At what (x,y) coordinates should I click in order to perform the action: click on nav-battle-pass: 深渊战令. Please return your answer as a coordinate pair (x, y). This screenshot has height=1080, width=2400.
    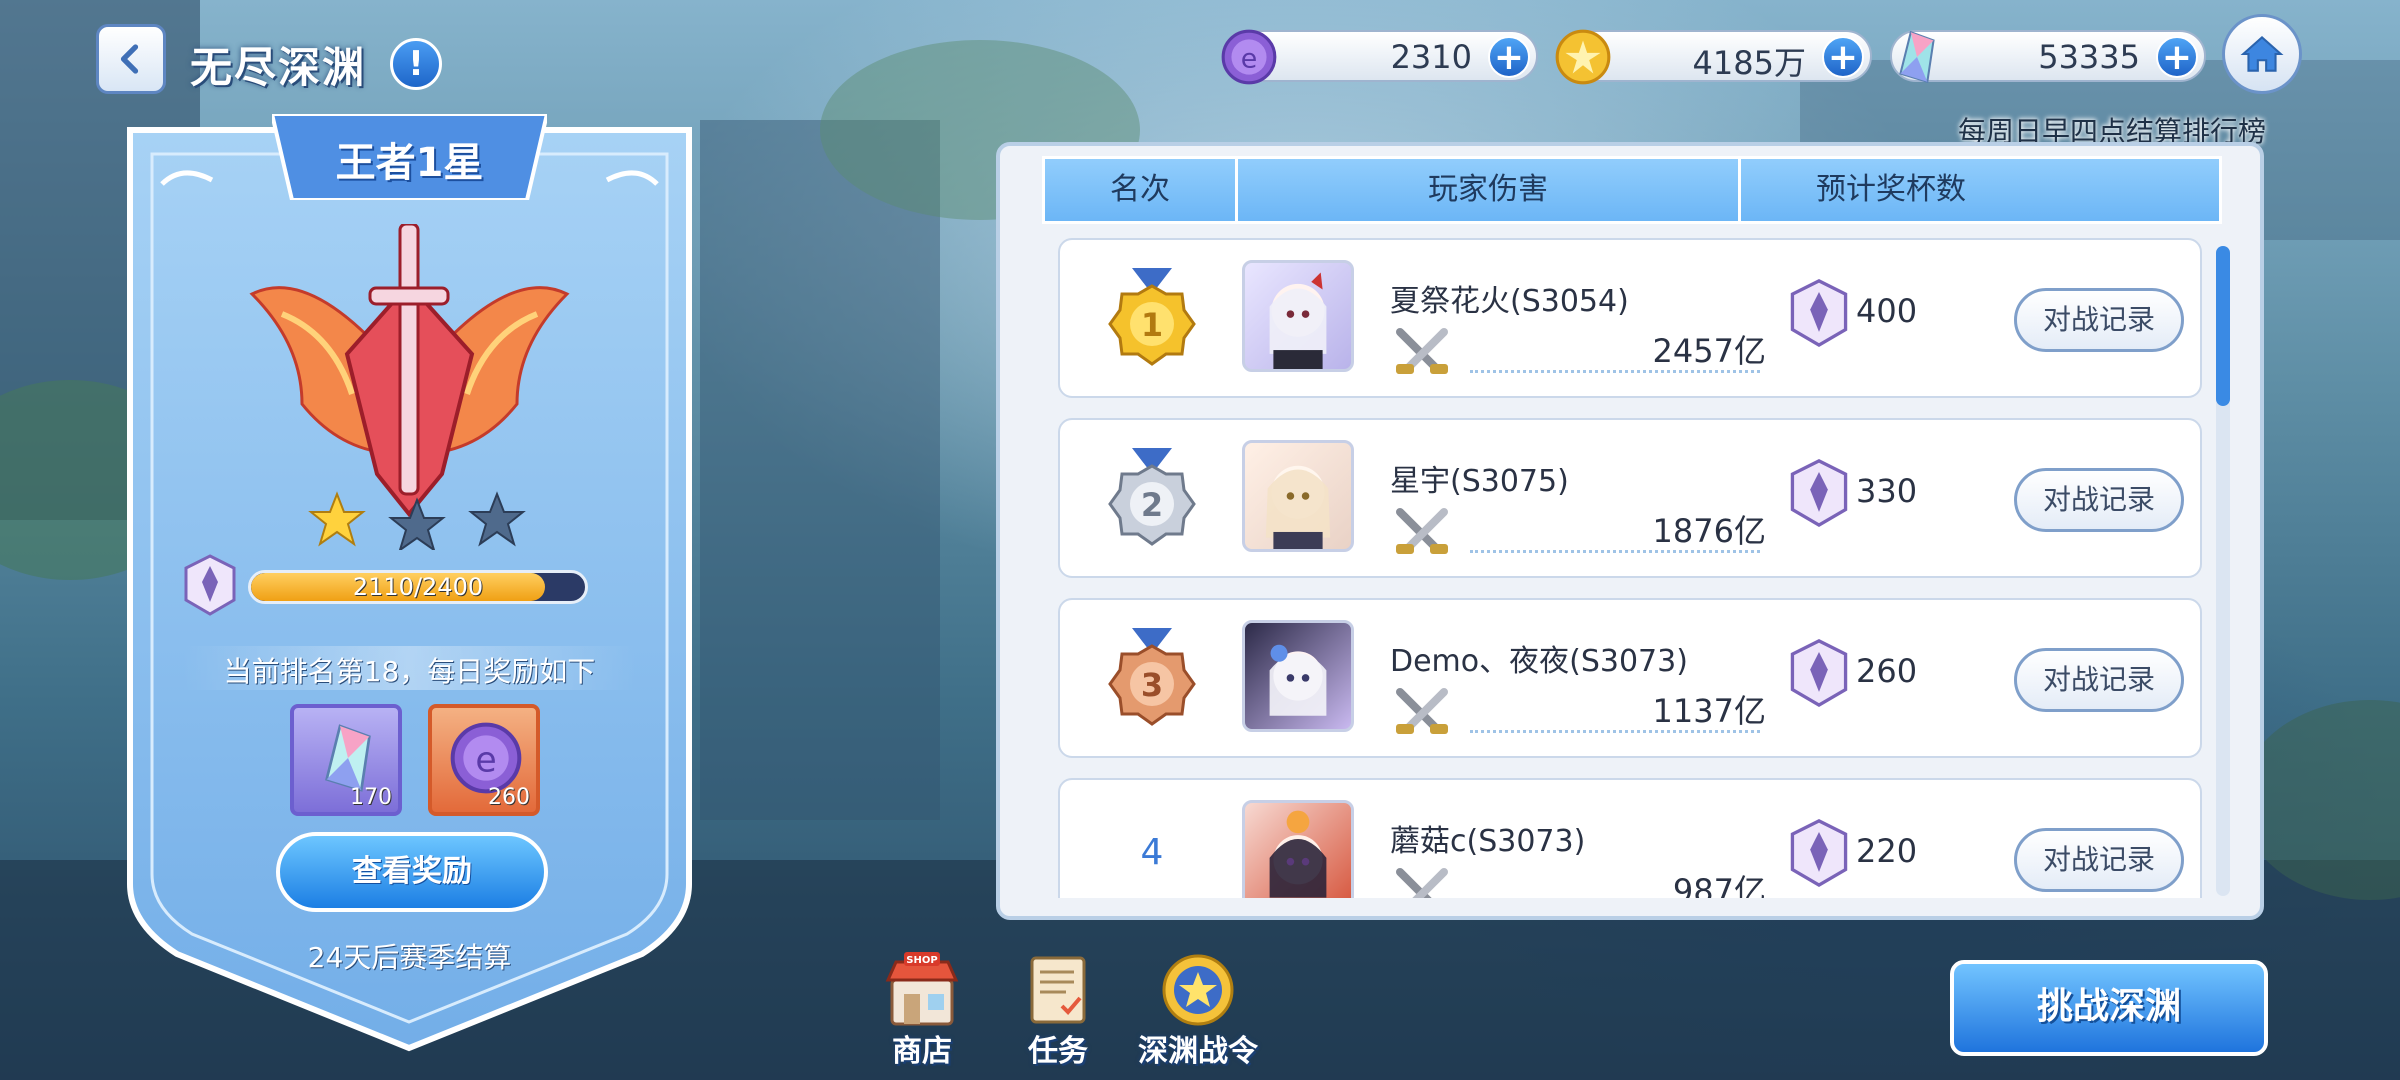
    Looking at the image, I should click on (1198, 1010).